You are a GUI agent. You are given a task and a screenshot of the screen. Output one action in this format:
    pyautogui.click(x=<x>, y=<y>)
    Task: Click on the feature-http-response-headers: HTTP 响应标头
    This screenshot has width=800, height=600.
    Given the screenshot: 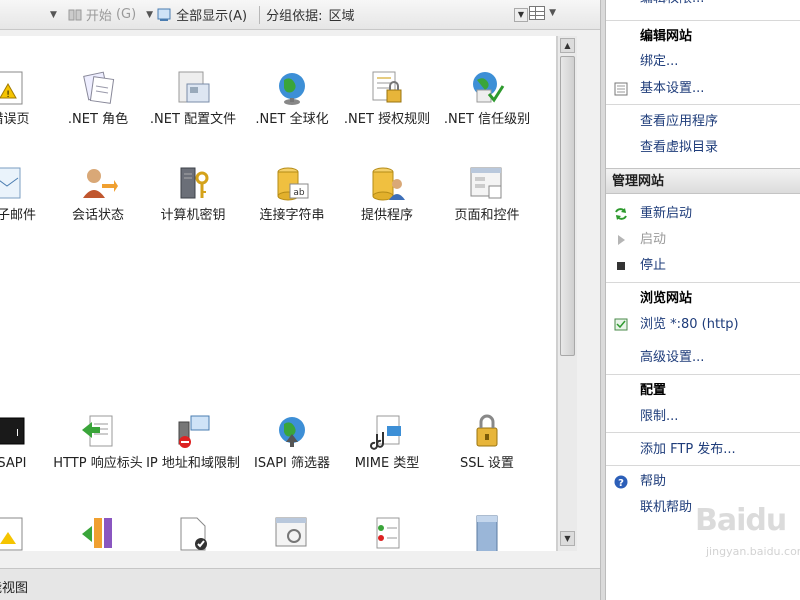 What is the action you would take?
    pyautogui.click(x=98, y=442)
    